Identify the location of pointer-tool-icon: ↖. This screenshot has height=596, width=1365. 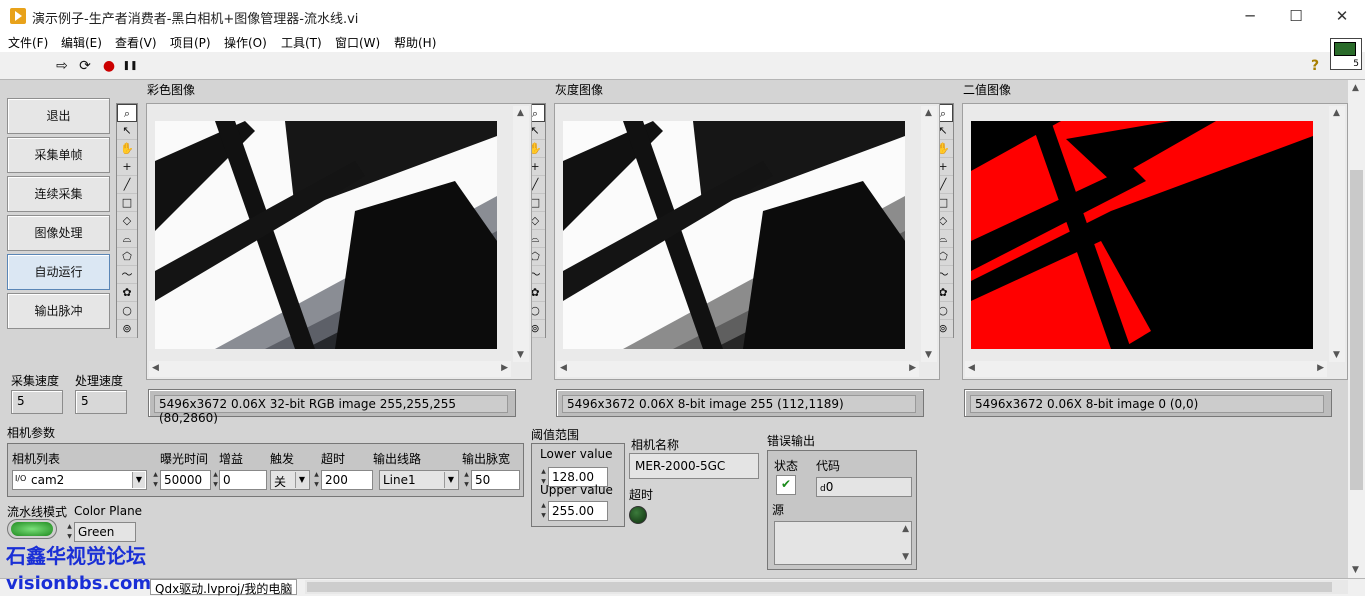
(127, 131).